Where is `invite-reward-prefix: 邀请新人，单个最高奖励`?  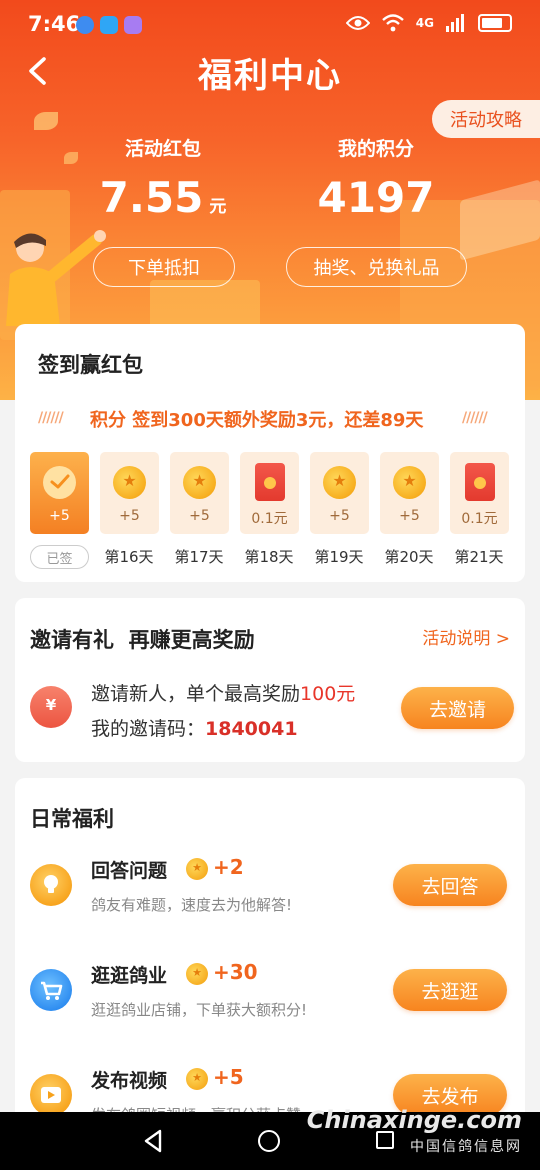
invite-reward-prefix: 邀请新人，单个最高奖励 is located at coordinates (196, 694).